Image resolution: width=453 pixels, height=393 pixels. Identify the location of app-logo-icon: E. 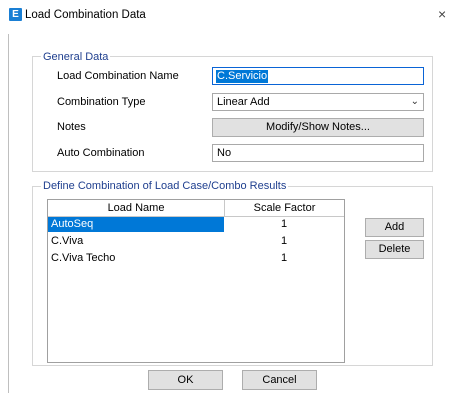
(15, 14).